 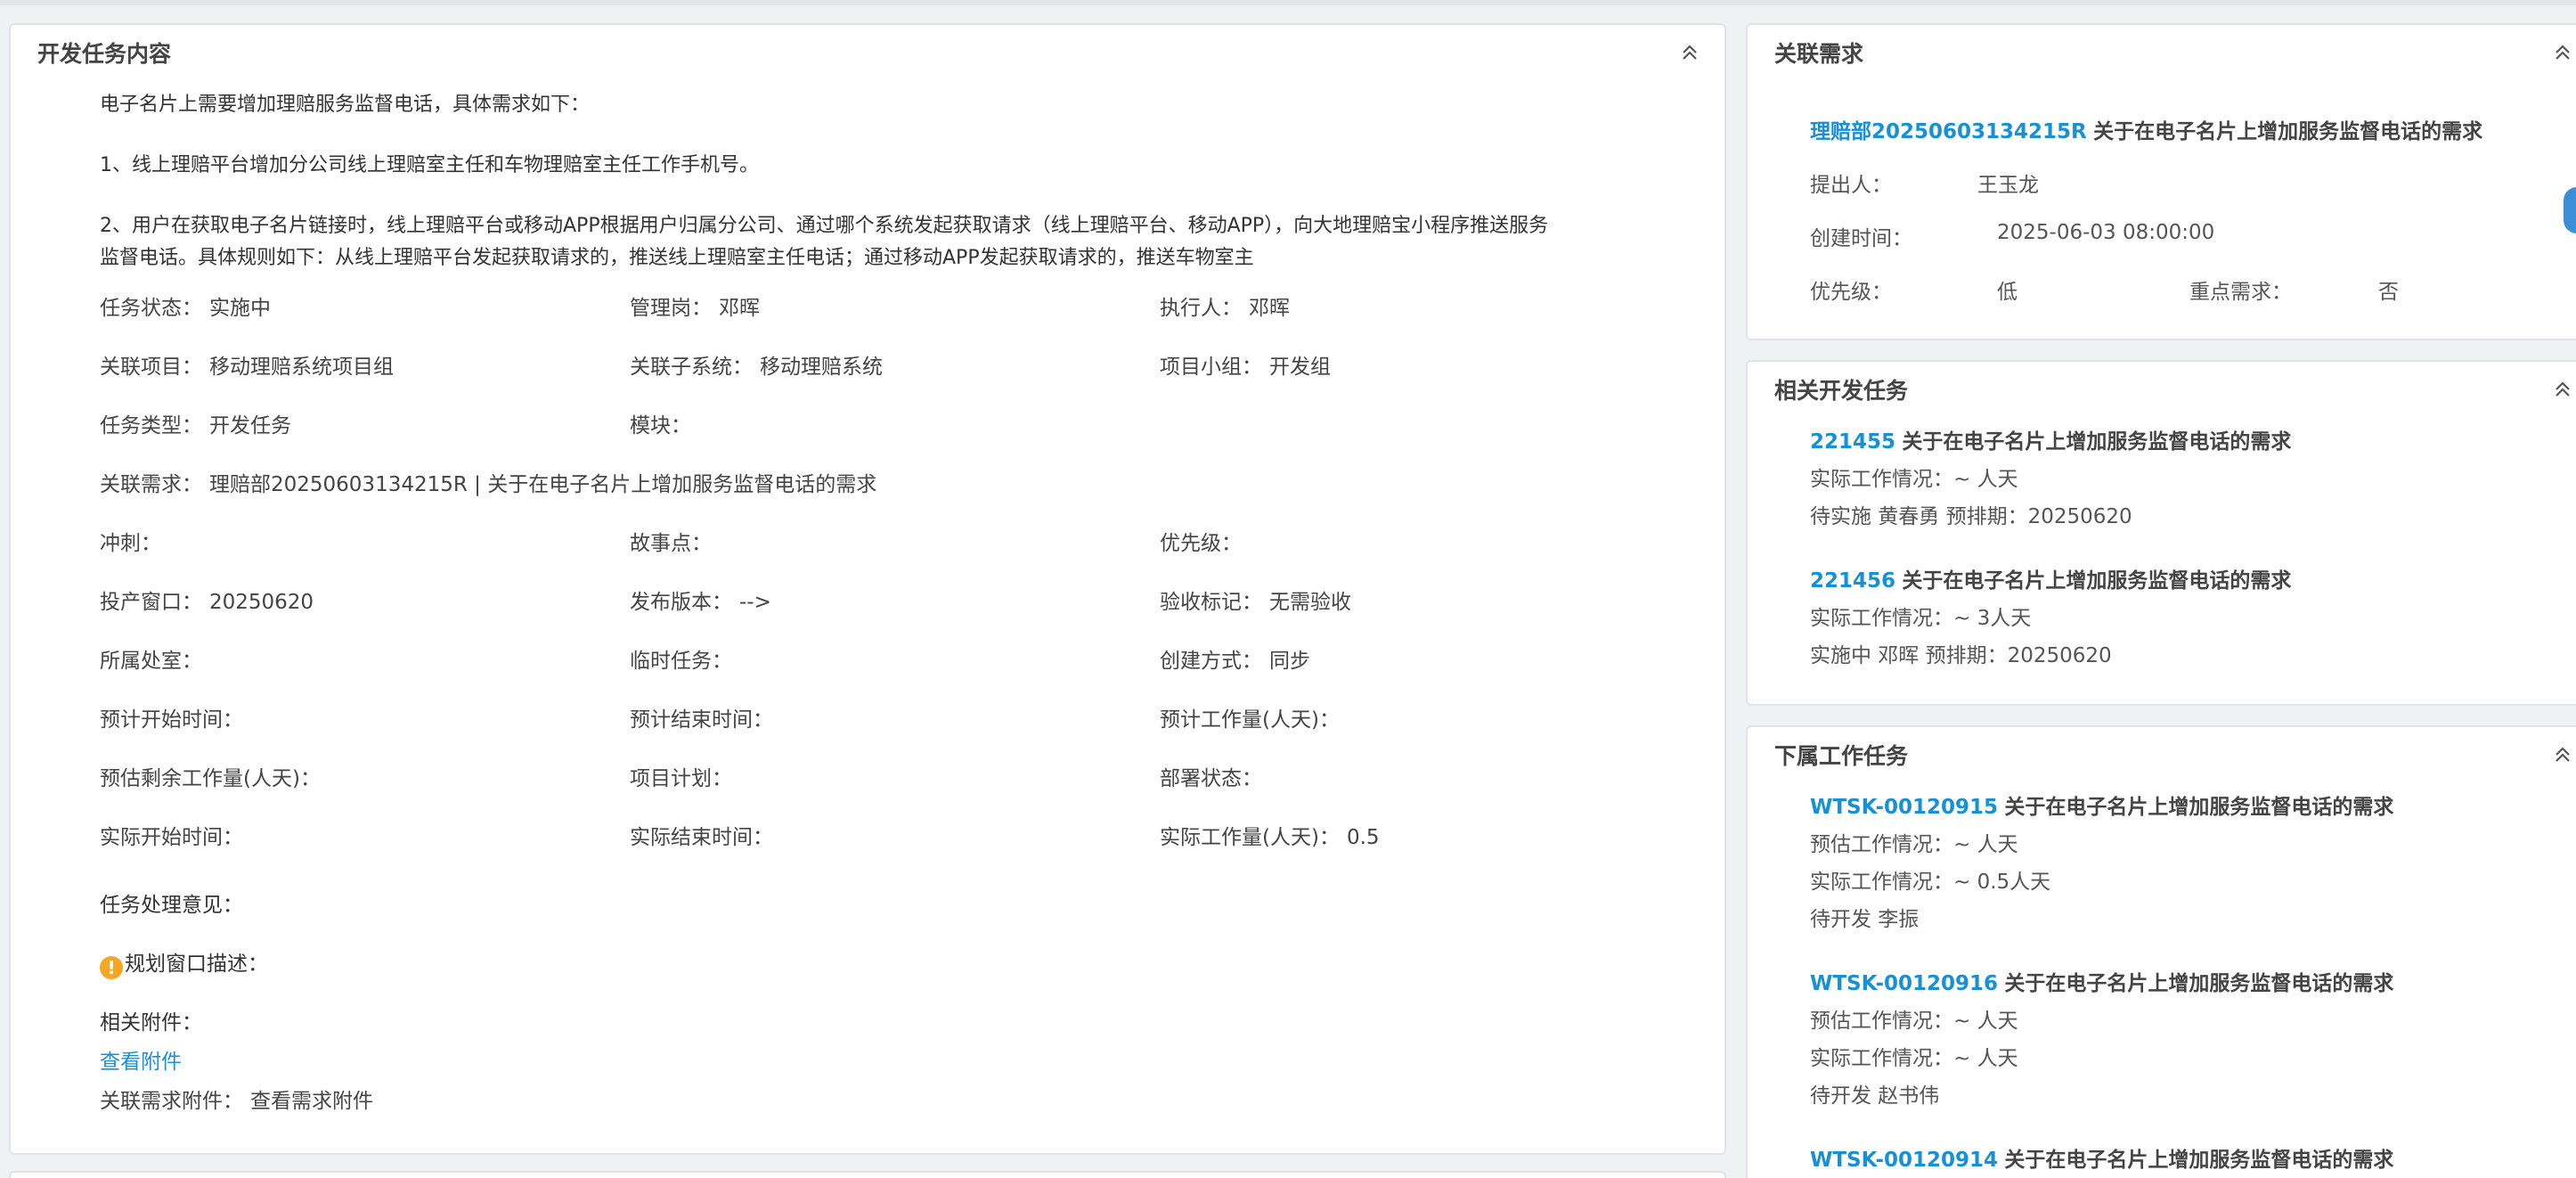 I want to click on attachments-label: 相关附件：, so click(x=151, y=1023).